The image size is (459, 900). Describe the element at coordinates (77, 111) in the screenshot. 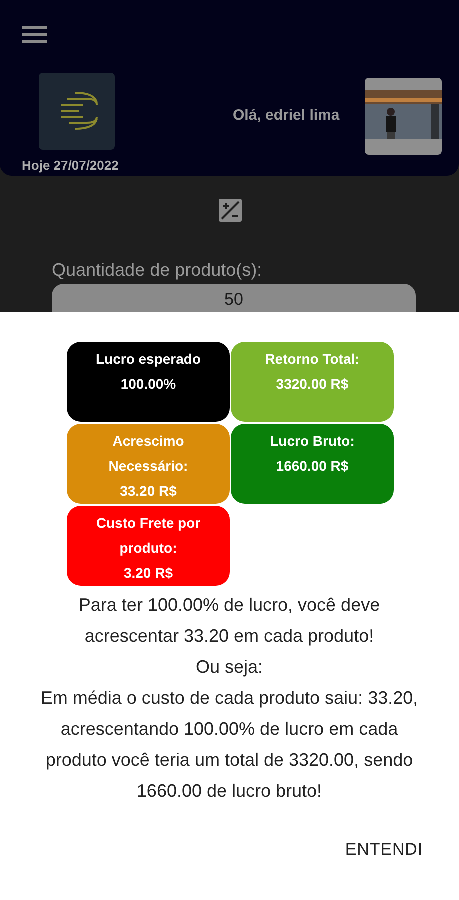

I see `logo-icon` at that location.